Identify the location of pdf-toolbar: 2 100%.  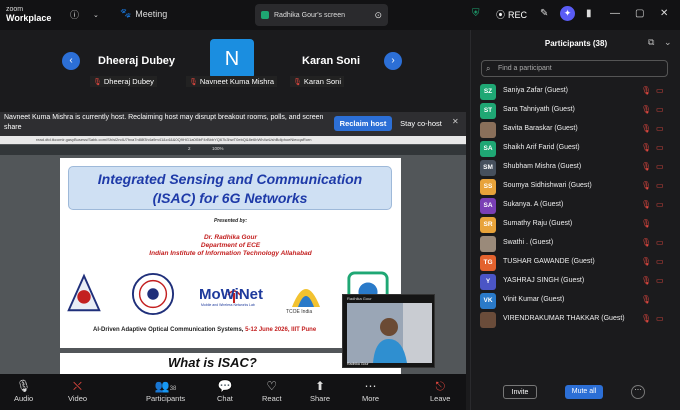
(233, 150).